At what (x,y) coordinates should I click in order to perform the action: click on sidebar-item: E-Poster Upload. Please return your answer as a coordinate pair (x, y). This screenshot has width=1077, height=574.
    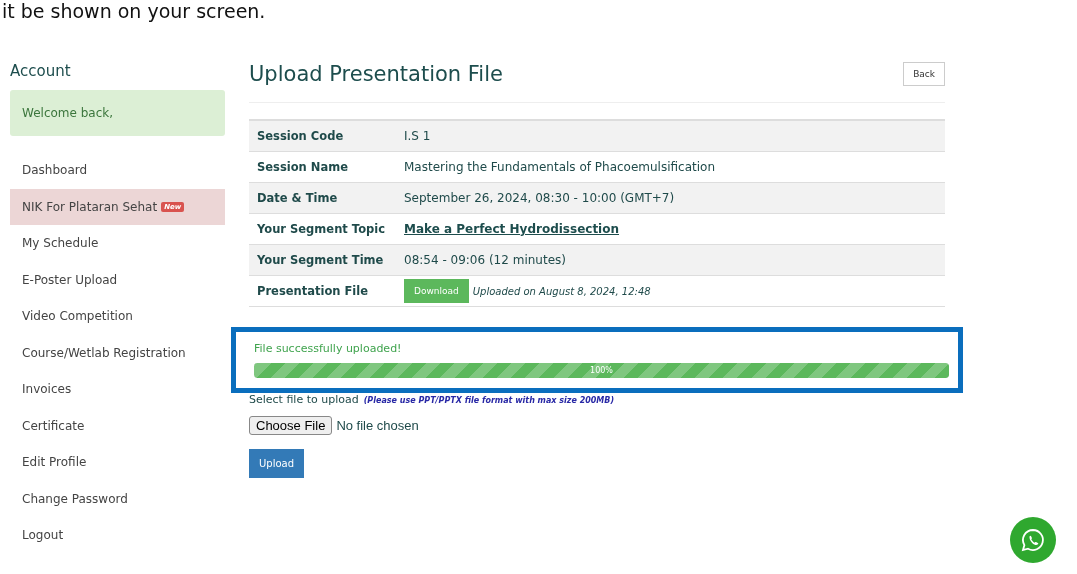
    Looking at the image, I should click on (117, 279).